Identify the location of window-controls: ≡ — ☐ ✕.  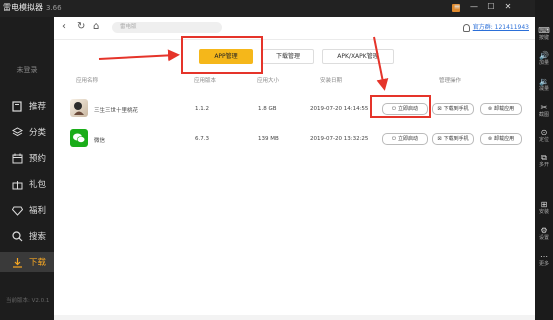
(482, 6).